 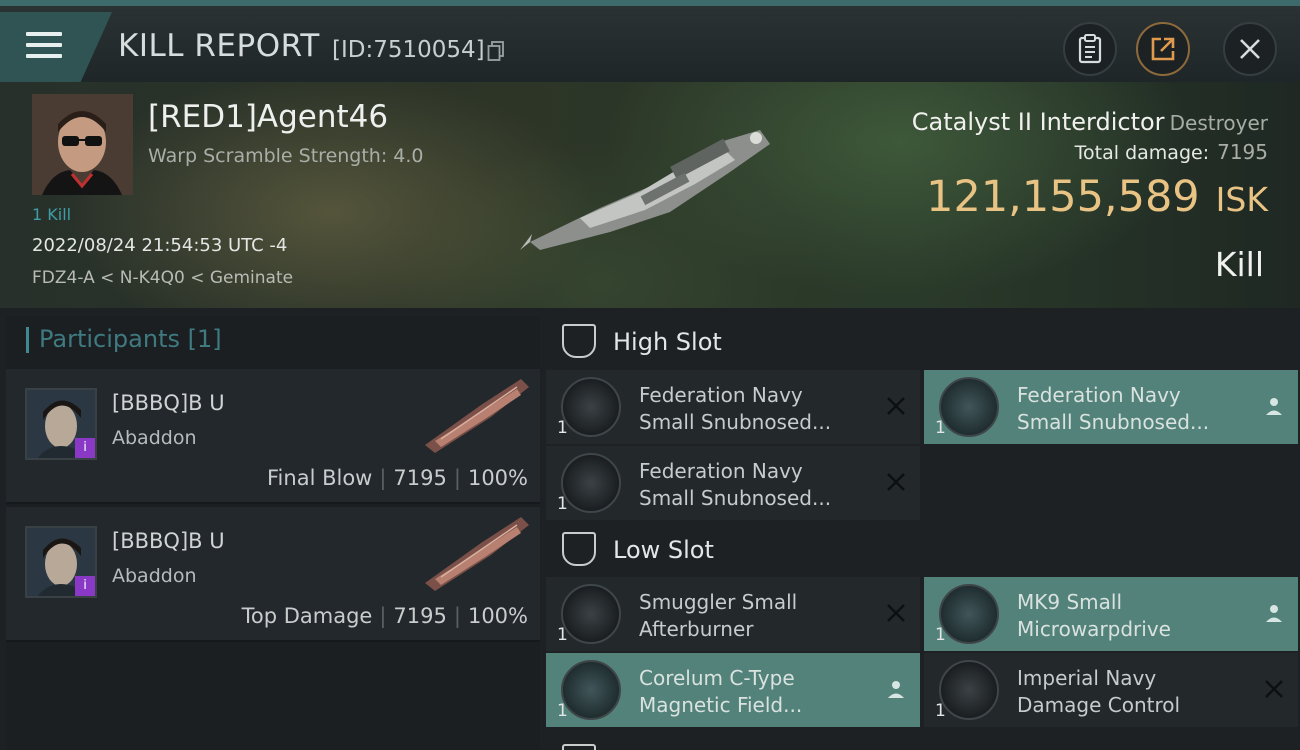 I want to click on module-name: MK9 Small Microwarpdrive, so click(x=1094, y=615).